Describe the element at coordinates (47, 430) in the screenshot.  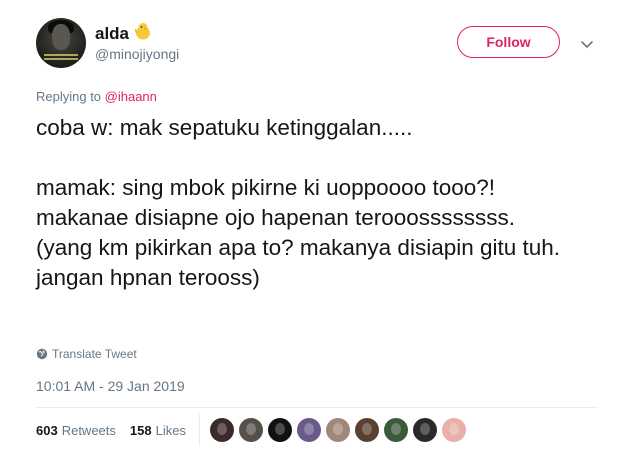
I see `retweets-count: 603` at that location.